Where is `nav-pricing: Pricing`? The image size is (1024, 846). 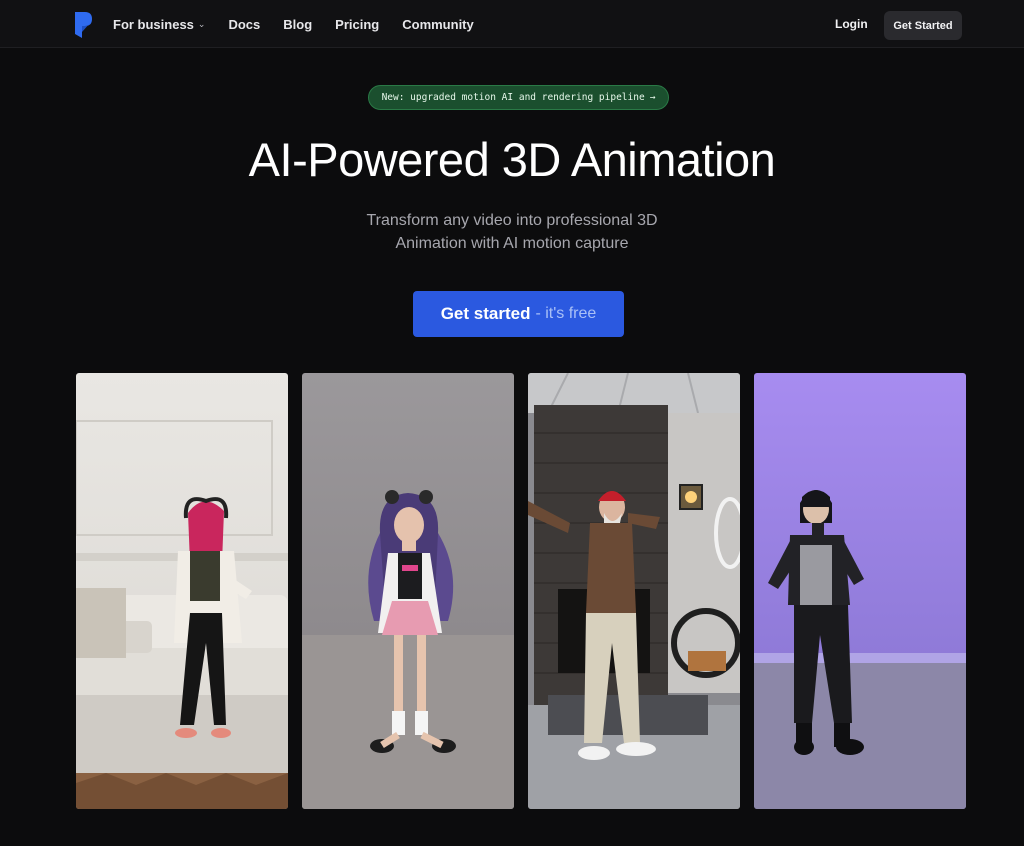
nav-pricing: Pricing is located at coordinates (357, 24).